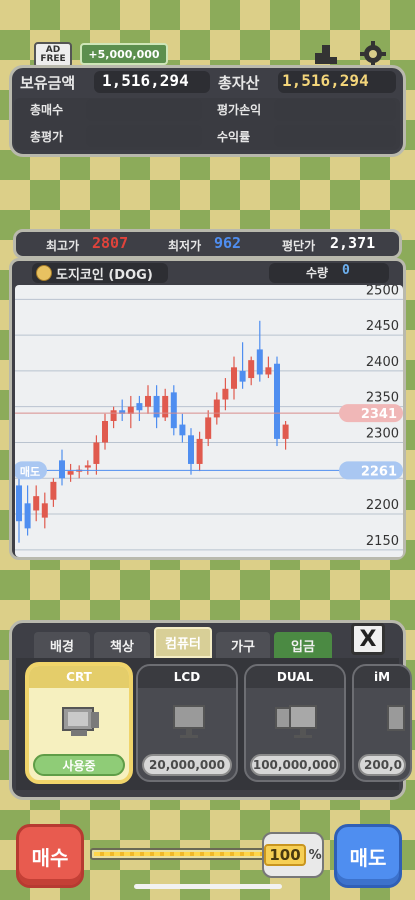  What do you see at coordinates (396, 724) in the screenshot?
I see `imac-icon` at bounding box center [396, 724].